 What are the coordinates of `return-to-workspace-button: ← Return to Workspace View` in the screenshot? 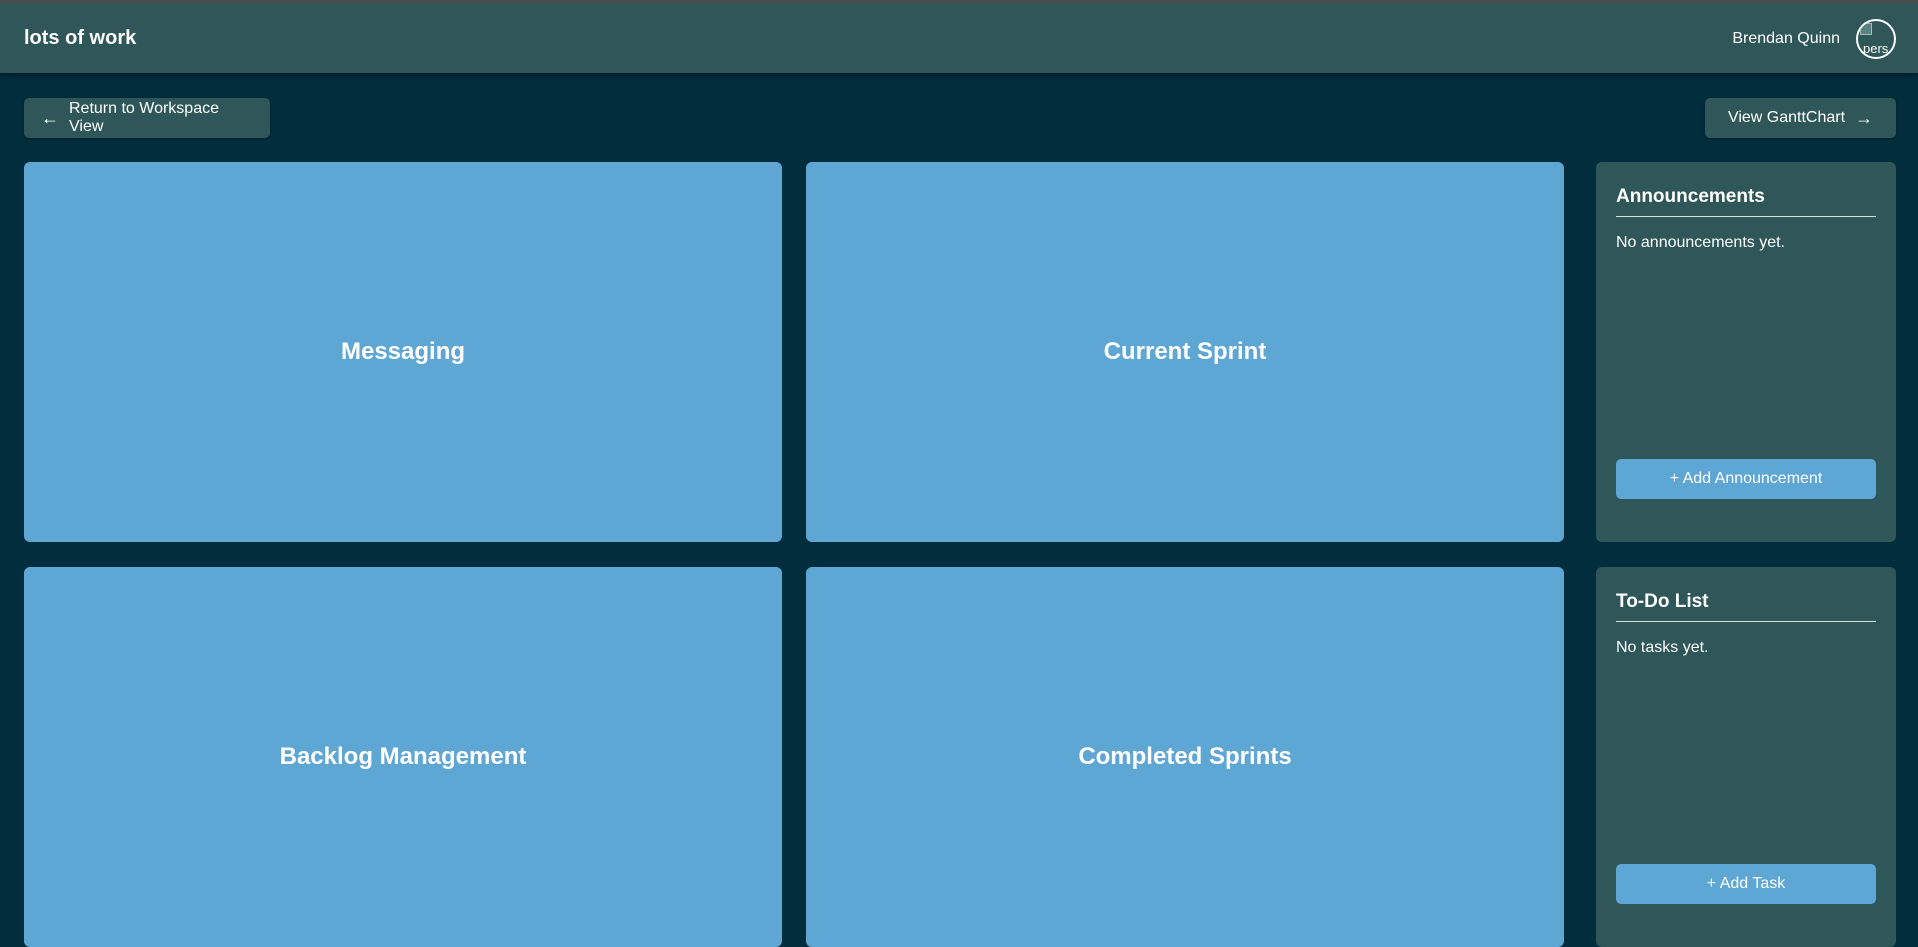 It's located at (147, 118).